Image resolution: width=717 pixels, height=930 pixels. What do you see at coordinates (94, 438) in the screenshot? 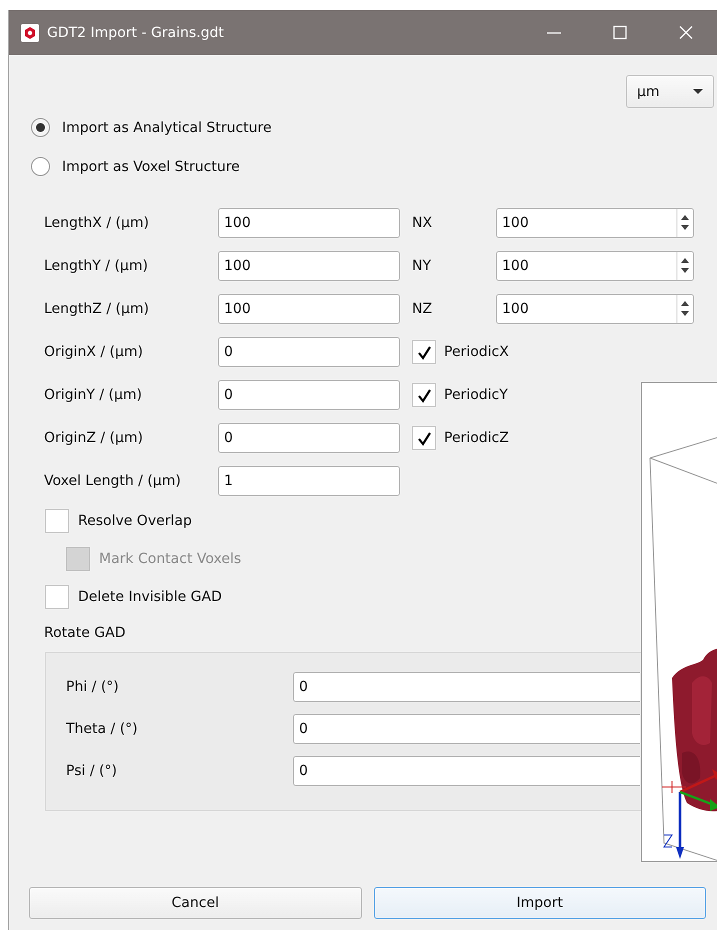
I see `field-label: OriginZ / (µm)` at bounding box center [94, 438].